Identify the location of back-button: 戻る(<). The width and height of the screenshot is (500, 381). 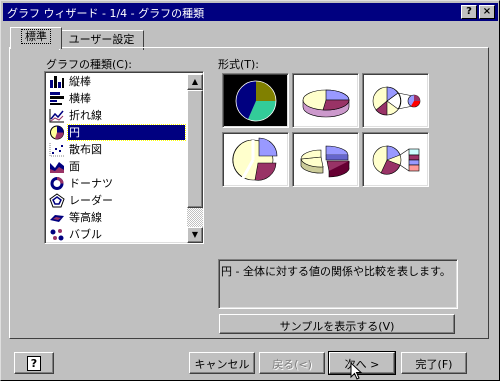
(292, 363).